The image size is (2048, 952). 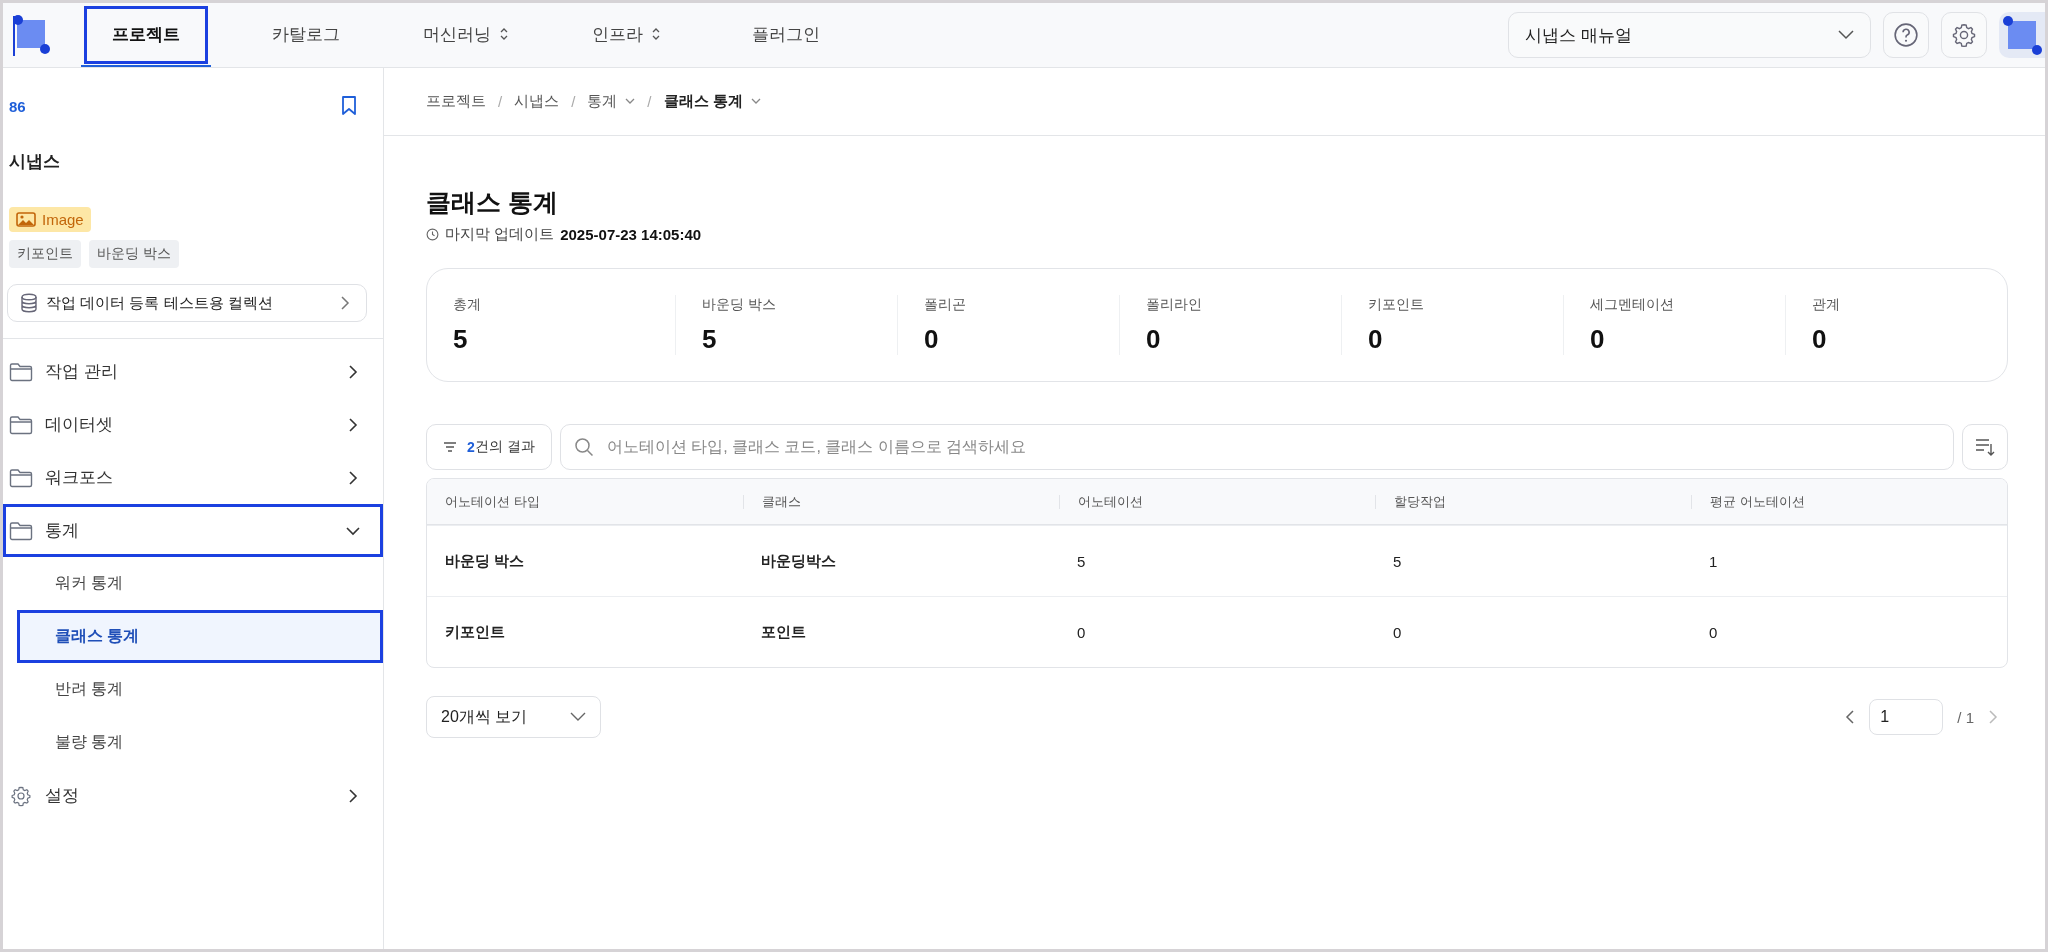 I want to click on sort-button, so click(x=1985, y=447).